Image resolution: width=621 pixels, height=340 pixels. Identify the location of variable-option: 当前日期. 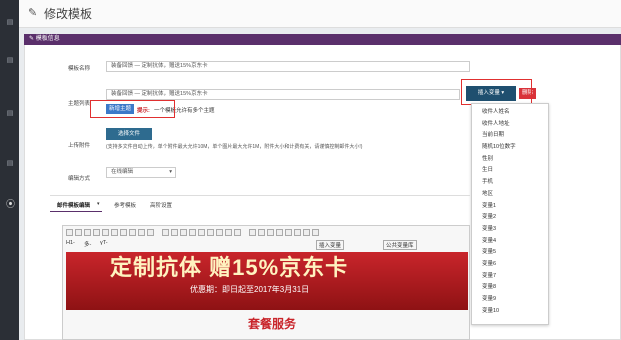
(510, 136).